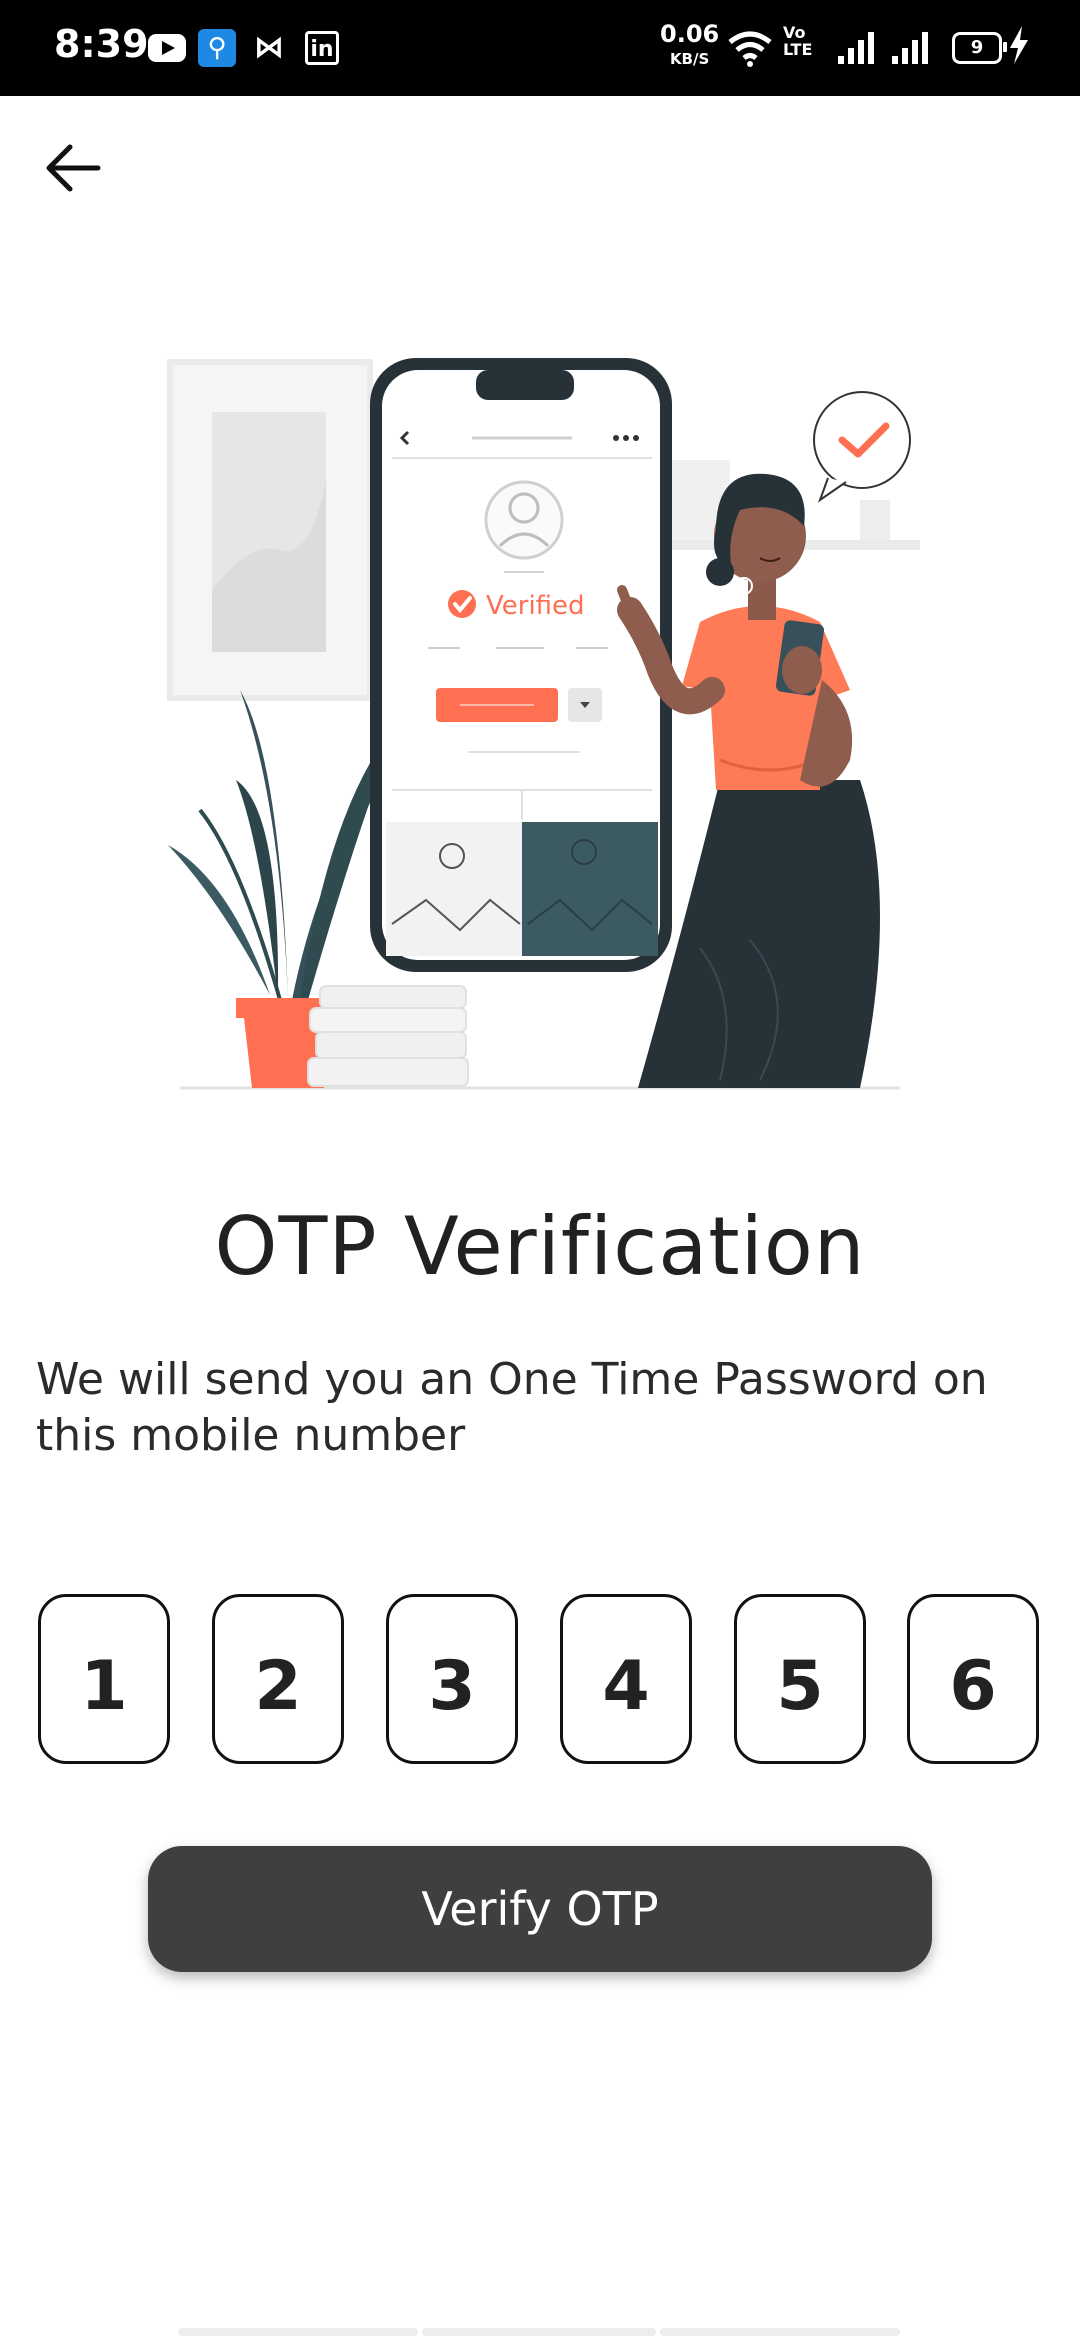 The height and width of the screenshot is (2340, 1080). I want to click on page-title: OTP Verification, so click(540, 1246).